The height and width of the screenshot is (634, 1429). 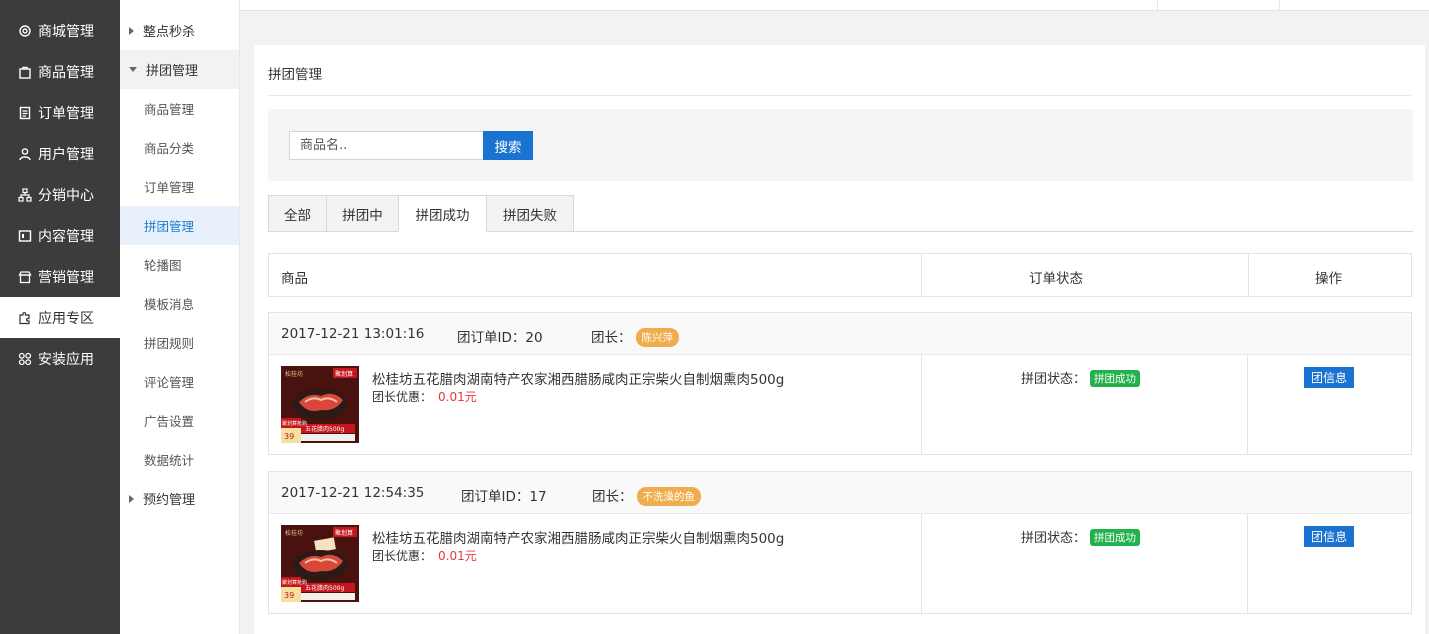 I want to click on nav-item-label: 内容管理, so click(x=66, y=236).